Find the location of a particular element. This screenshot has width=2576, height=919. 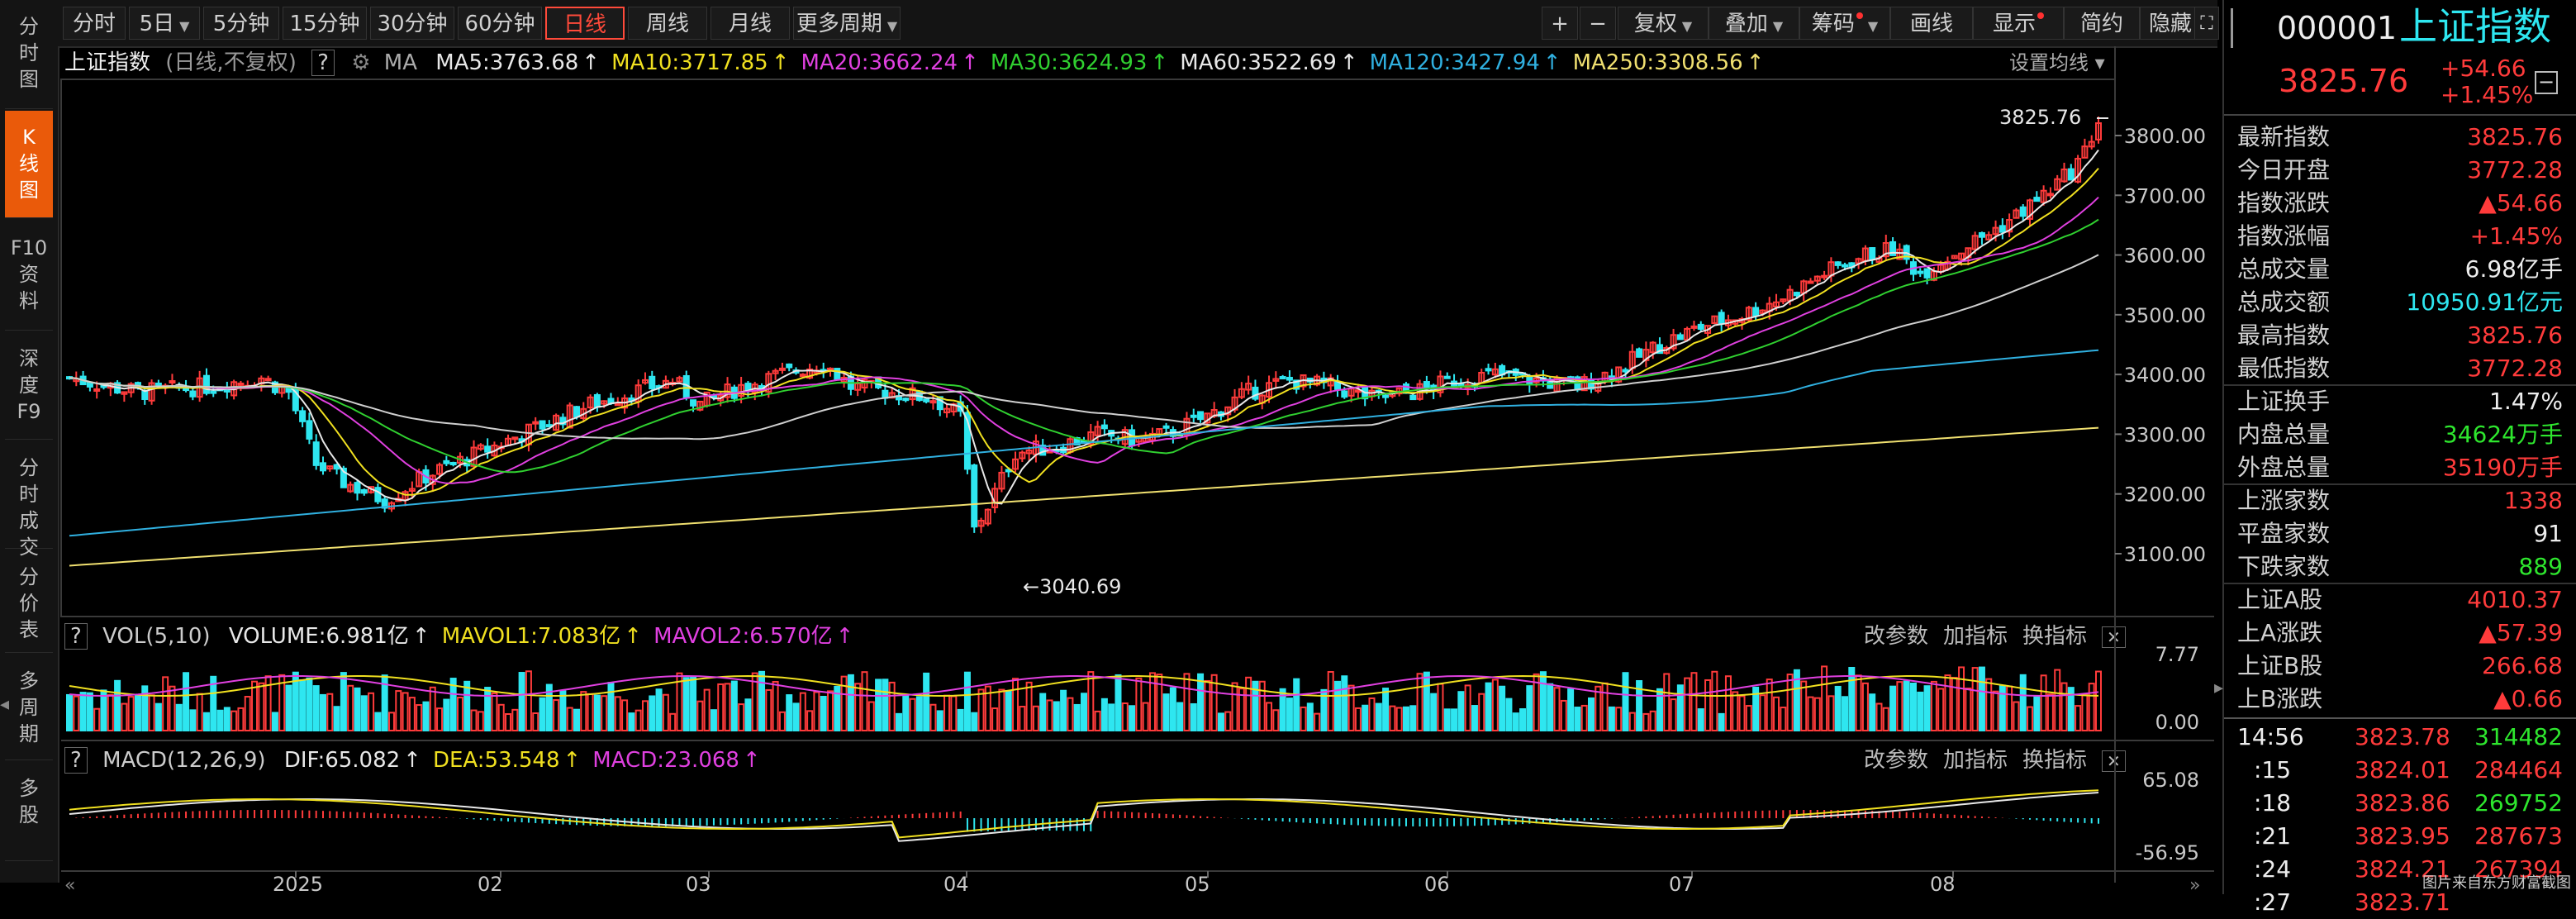

stat-row: 最新指数 3825.76 is located at coordinates (2400, 137).